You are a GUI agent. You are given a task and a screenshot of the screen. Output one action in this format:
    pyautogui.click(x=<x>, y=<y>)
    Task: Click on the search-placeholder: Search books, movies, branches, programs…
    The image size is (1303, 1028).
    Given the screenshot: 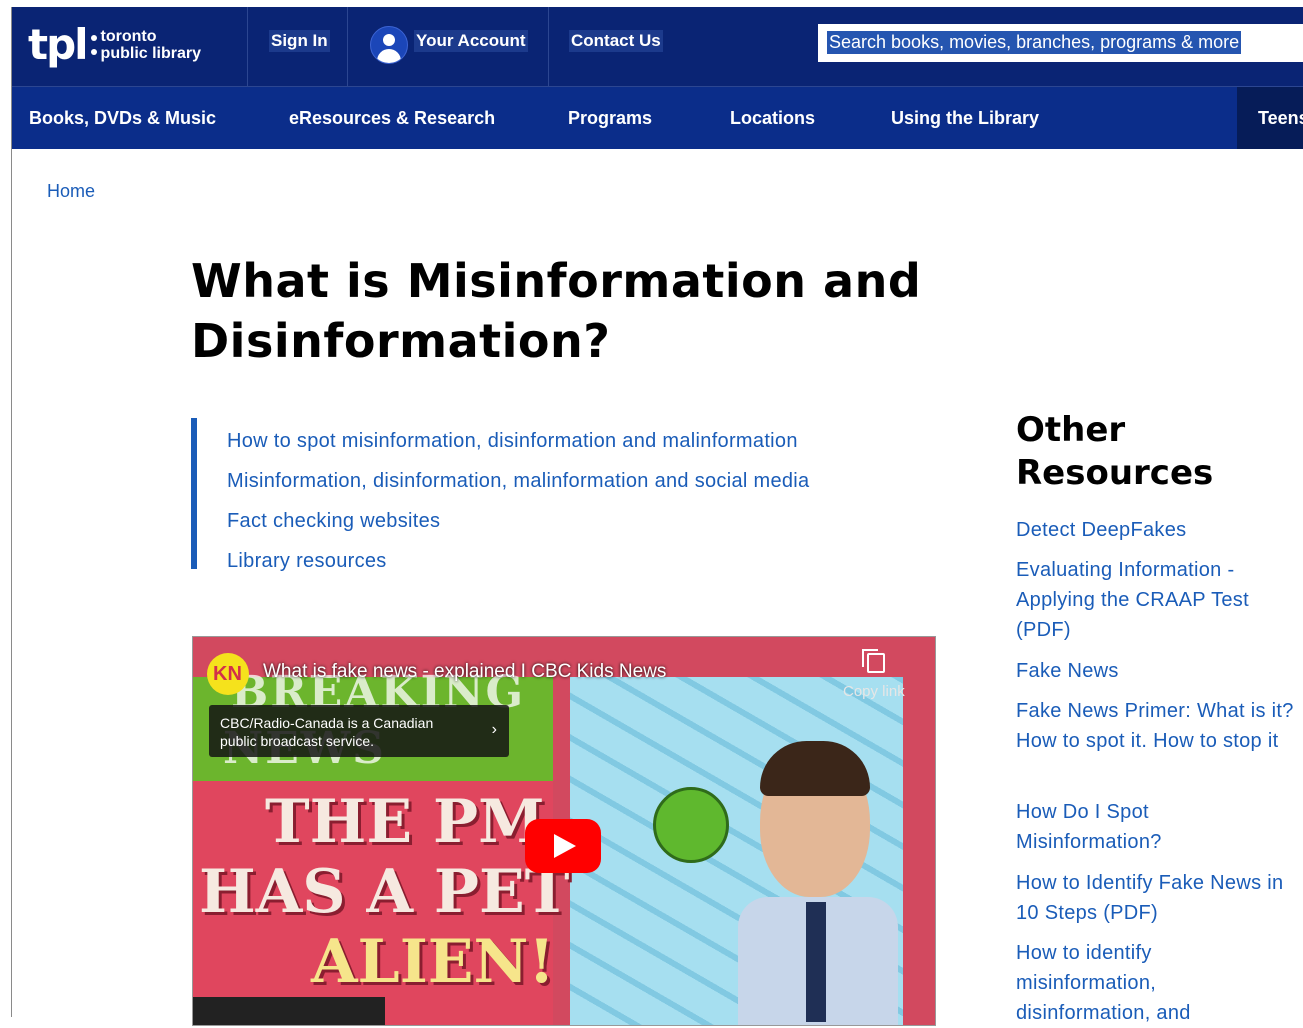 What is the action you would take?
    pyautogui.click(x=1034, y=42)
    